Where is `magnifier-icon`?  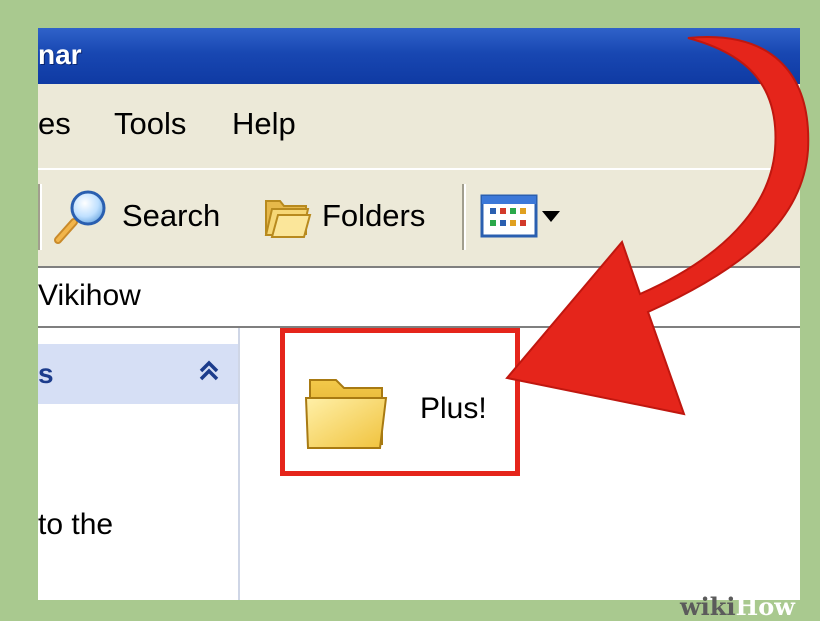
magnifier-icon is located at coordinates (83, 216).